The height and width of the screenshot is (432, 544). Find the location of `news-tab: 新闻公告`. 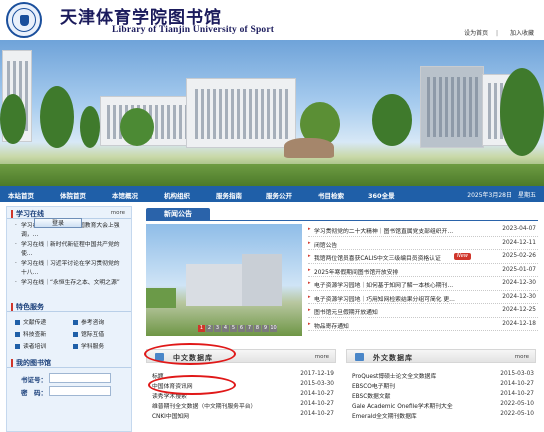

news-tab: 新闻公告 is located at coordinates (178, 214).